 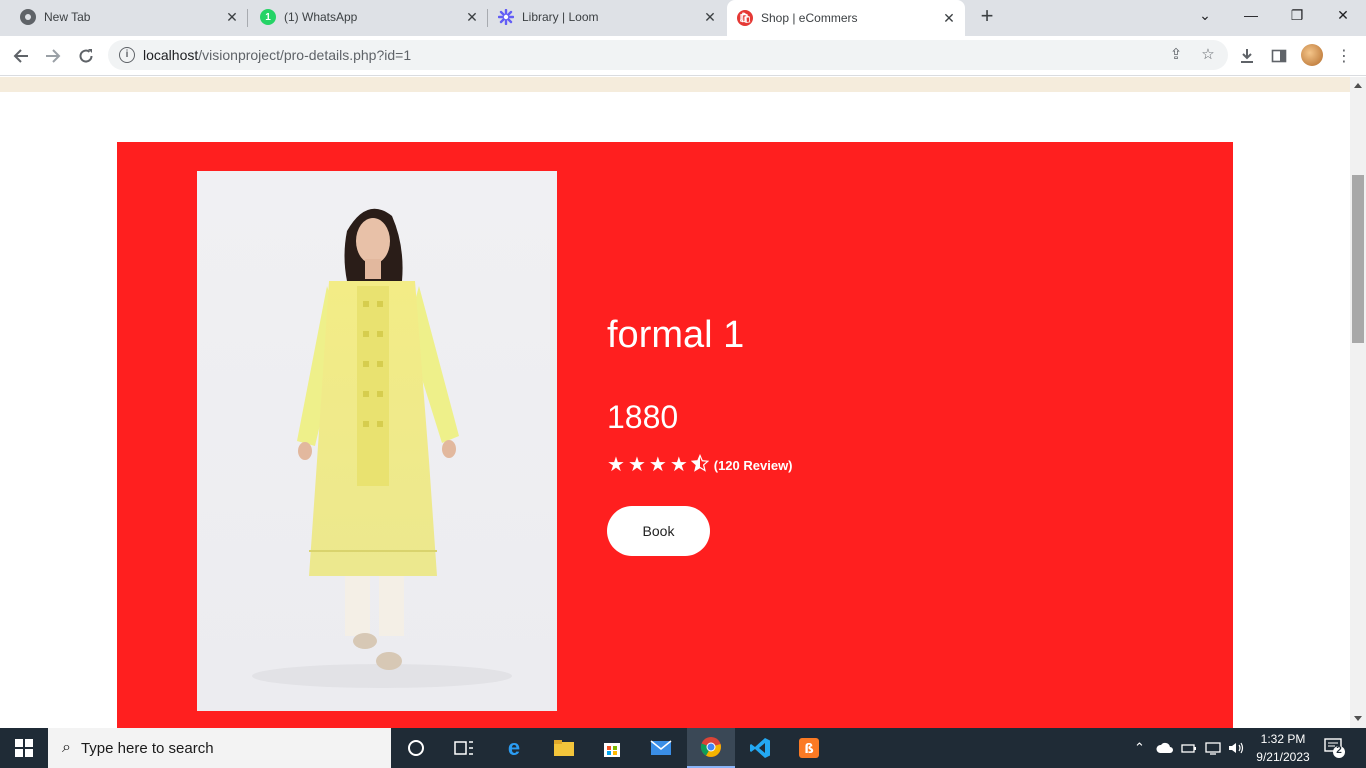 What do you see at coordinates (506, 17) in the screenshot?
I see `loom-icon` at bounding box center [506, 17].